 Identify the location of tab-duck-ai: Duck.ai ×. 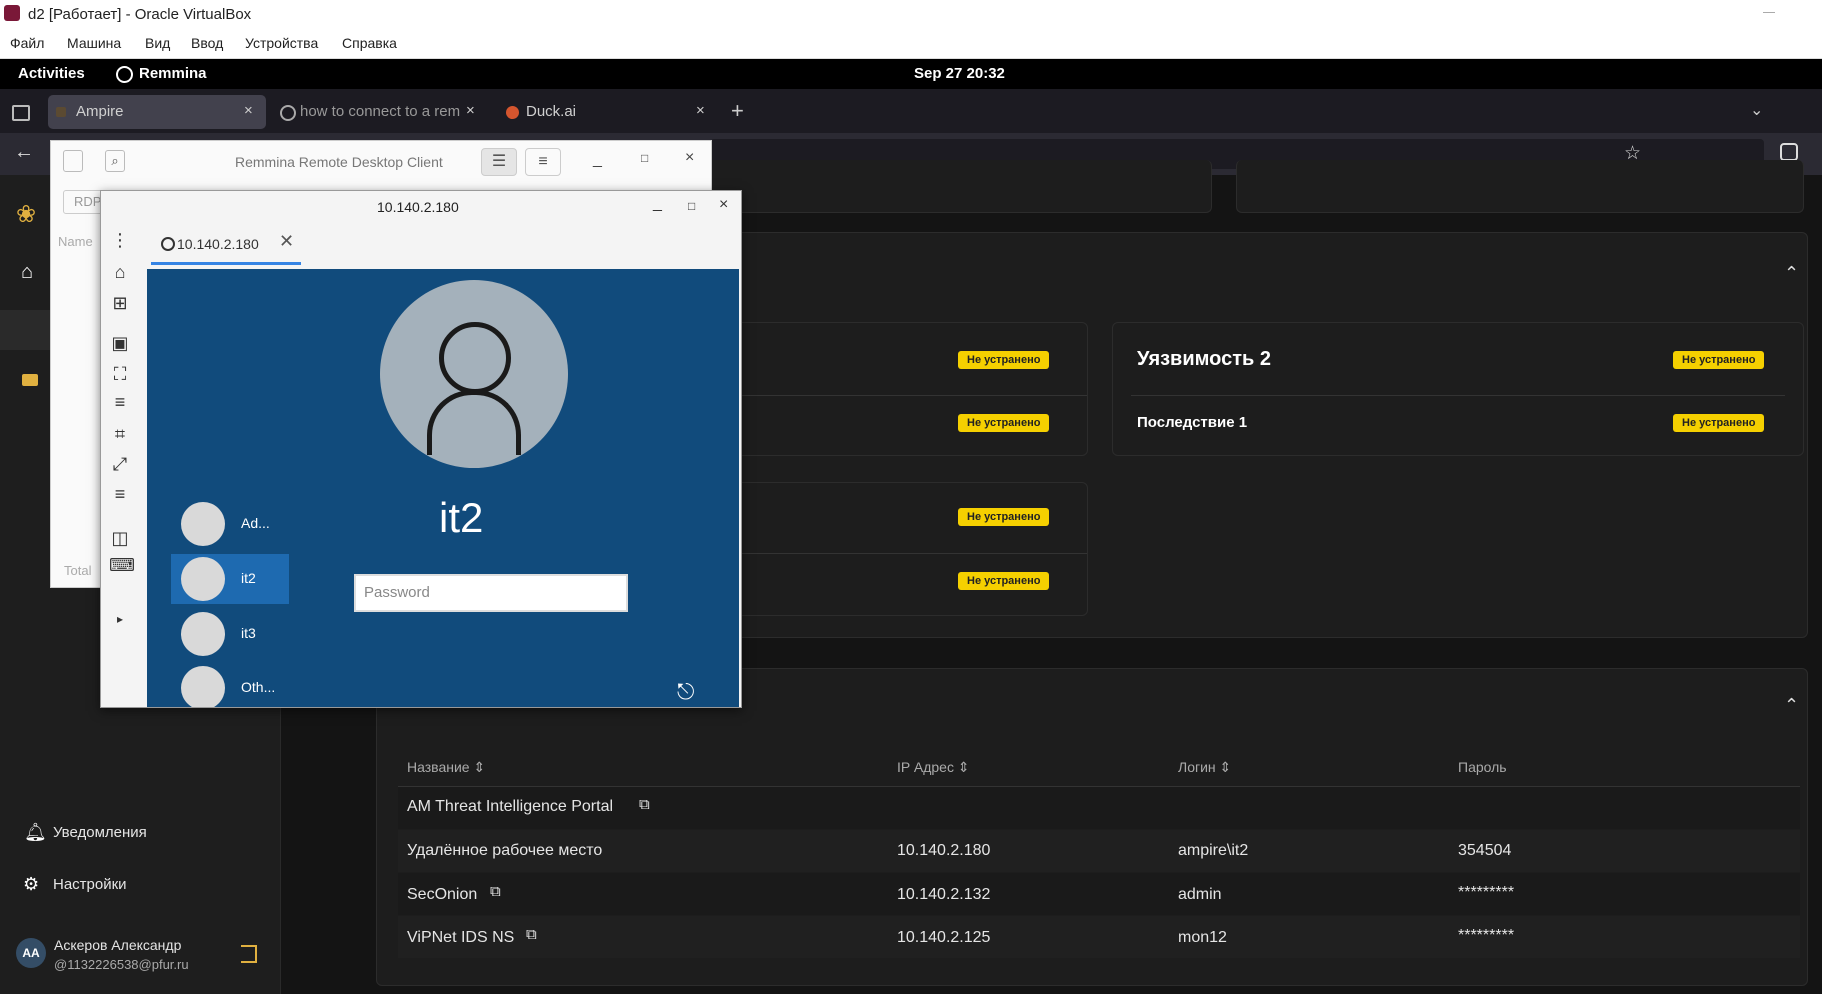
(606, 112).